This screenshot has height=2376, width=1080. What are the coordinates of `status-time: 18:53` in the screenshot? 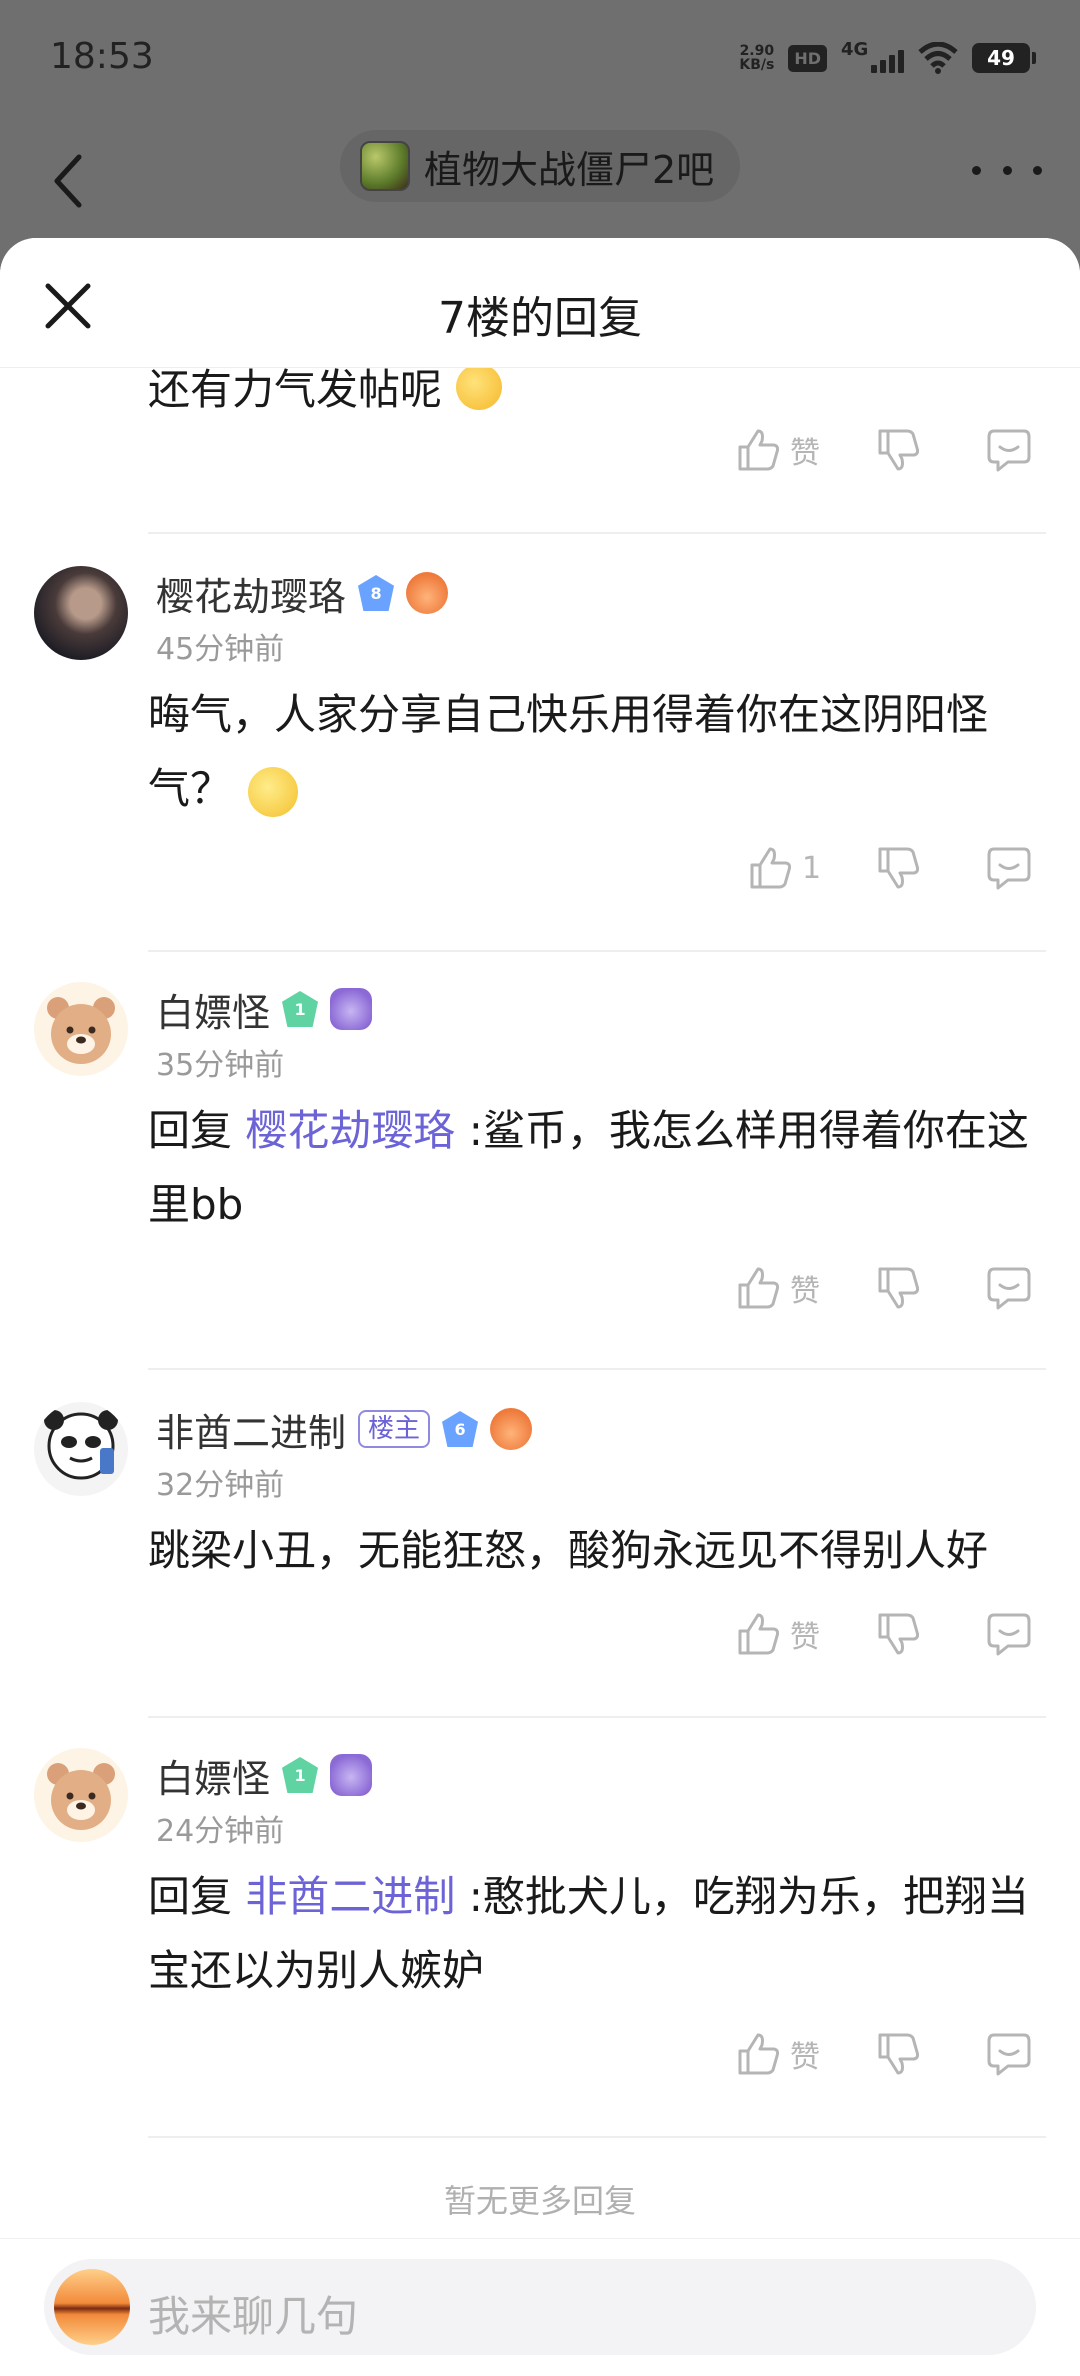 It's located at (102, 56).